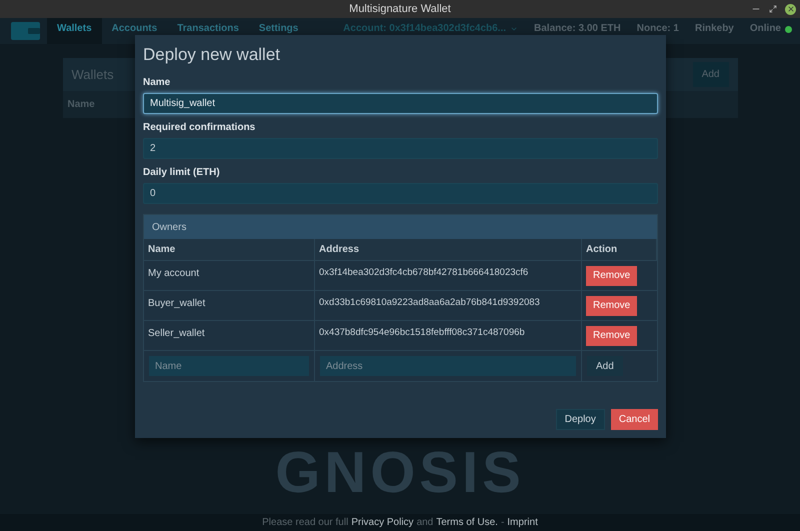  What do you see at coordinates (212, 55) in the screenshot?
I see `dialog-title: Deploy new wallet` at bounding box center [212, 55].